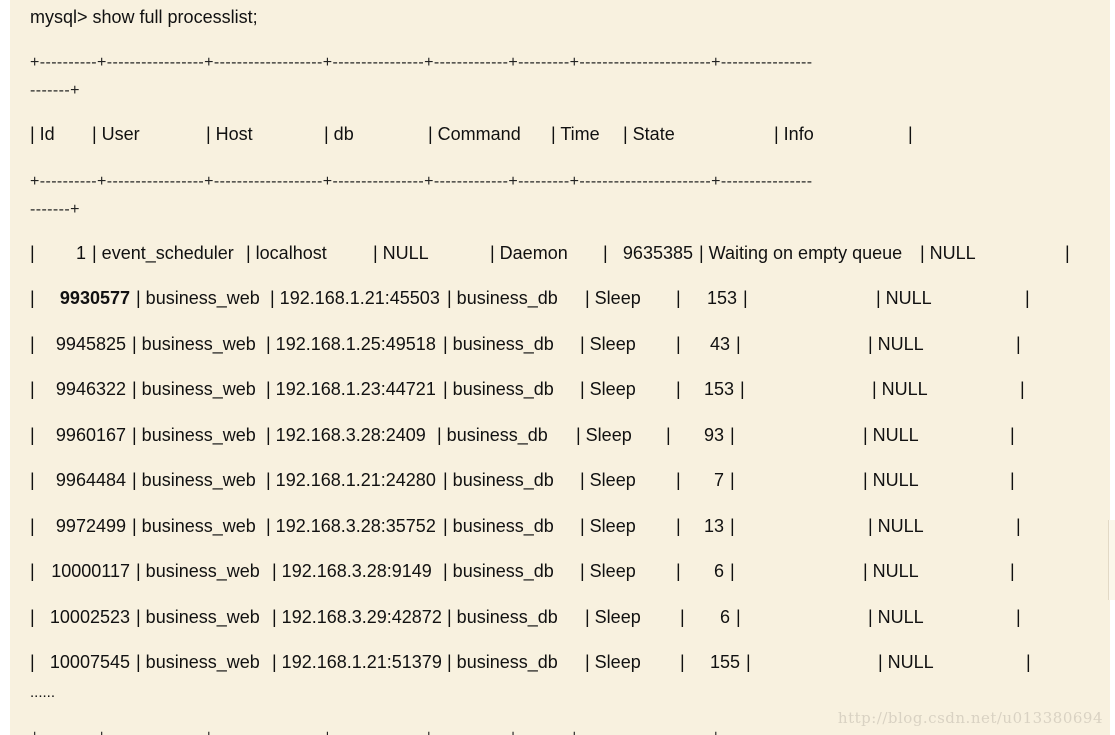 This screenshot has height=735, width=1115. What do you see at coordinates (801, 253) in the screenshot?
I see `cell-state: | Waiting on empty queue` at bounding box center [801, 253].